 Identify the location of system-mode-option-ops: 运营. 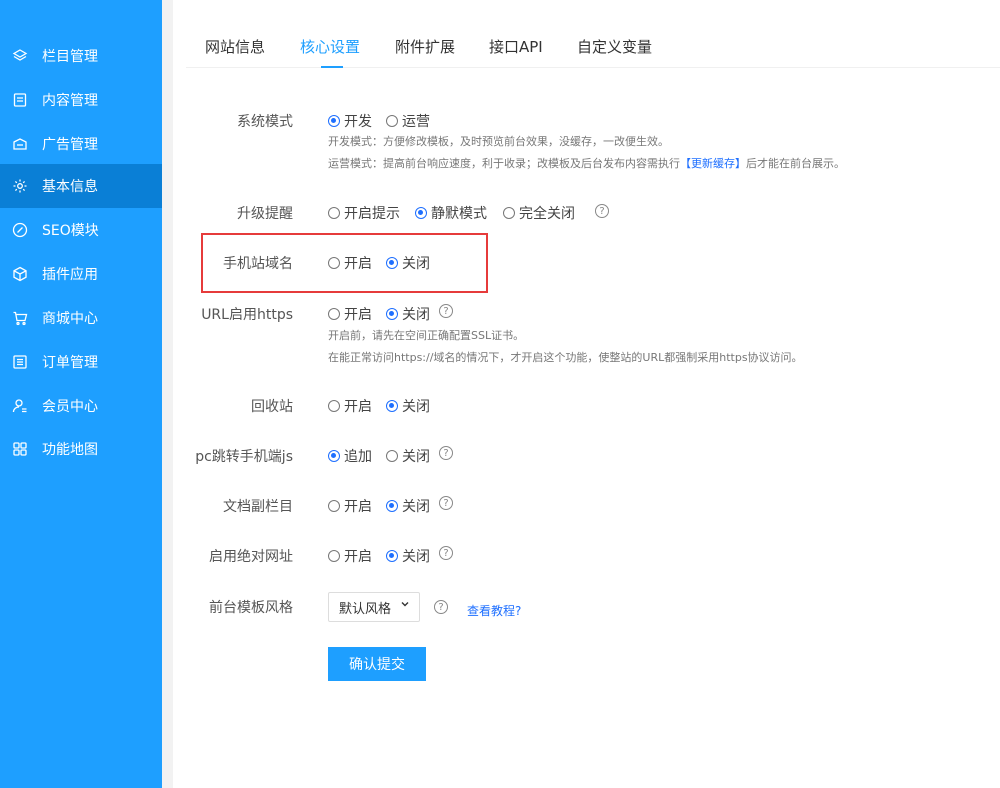
(408, 121).